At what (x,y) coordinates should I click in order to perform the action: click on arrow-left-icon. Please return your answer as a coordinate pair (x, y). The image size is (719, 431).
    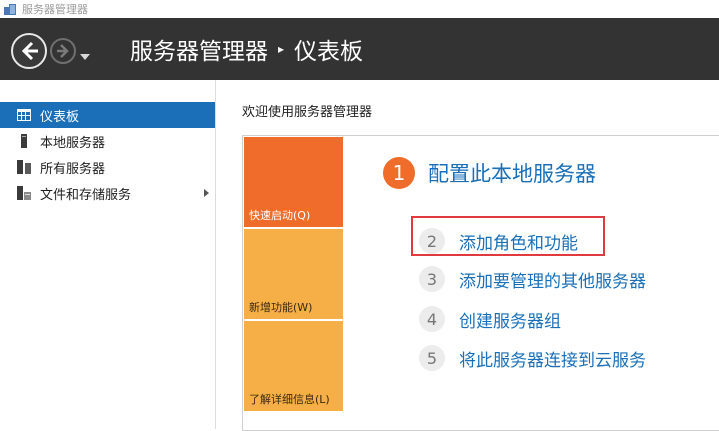
    Looking at the image, I should click on (29, 51).